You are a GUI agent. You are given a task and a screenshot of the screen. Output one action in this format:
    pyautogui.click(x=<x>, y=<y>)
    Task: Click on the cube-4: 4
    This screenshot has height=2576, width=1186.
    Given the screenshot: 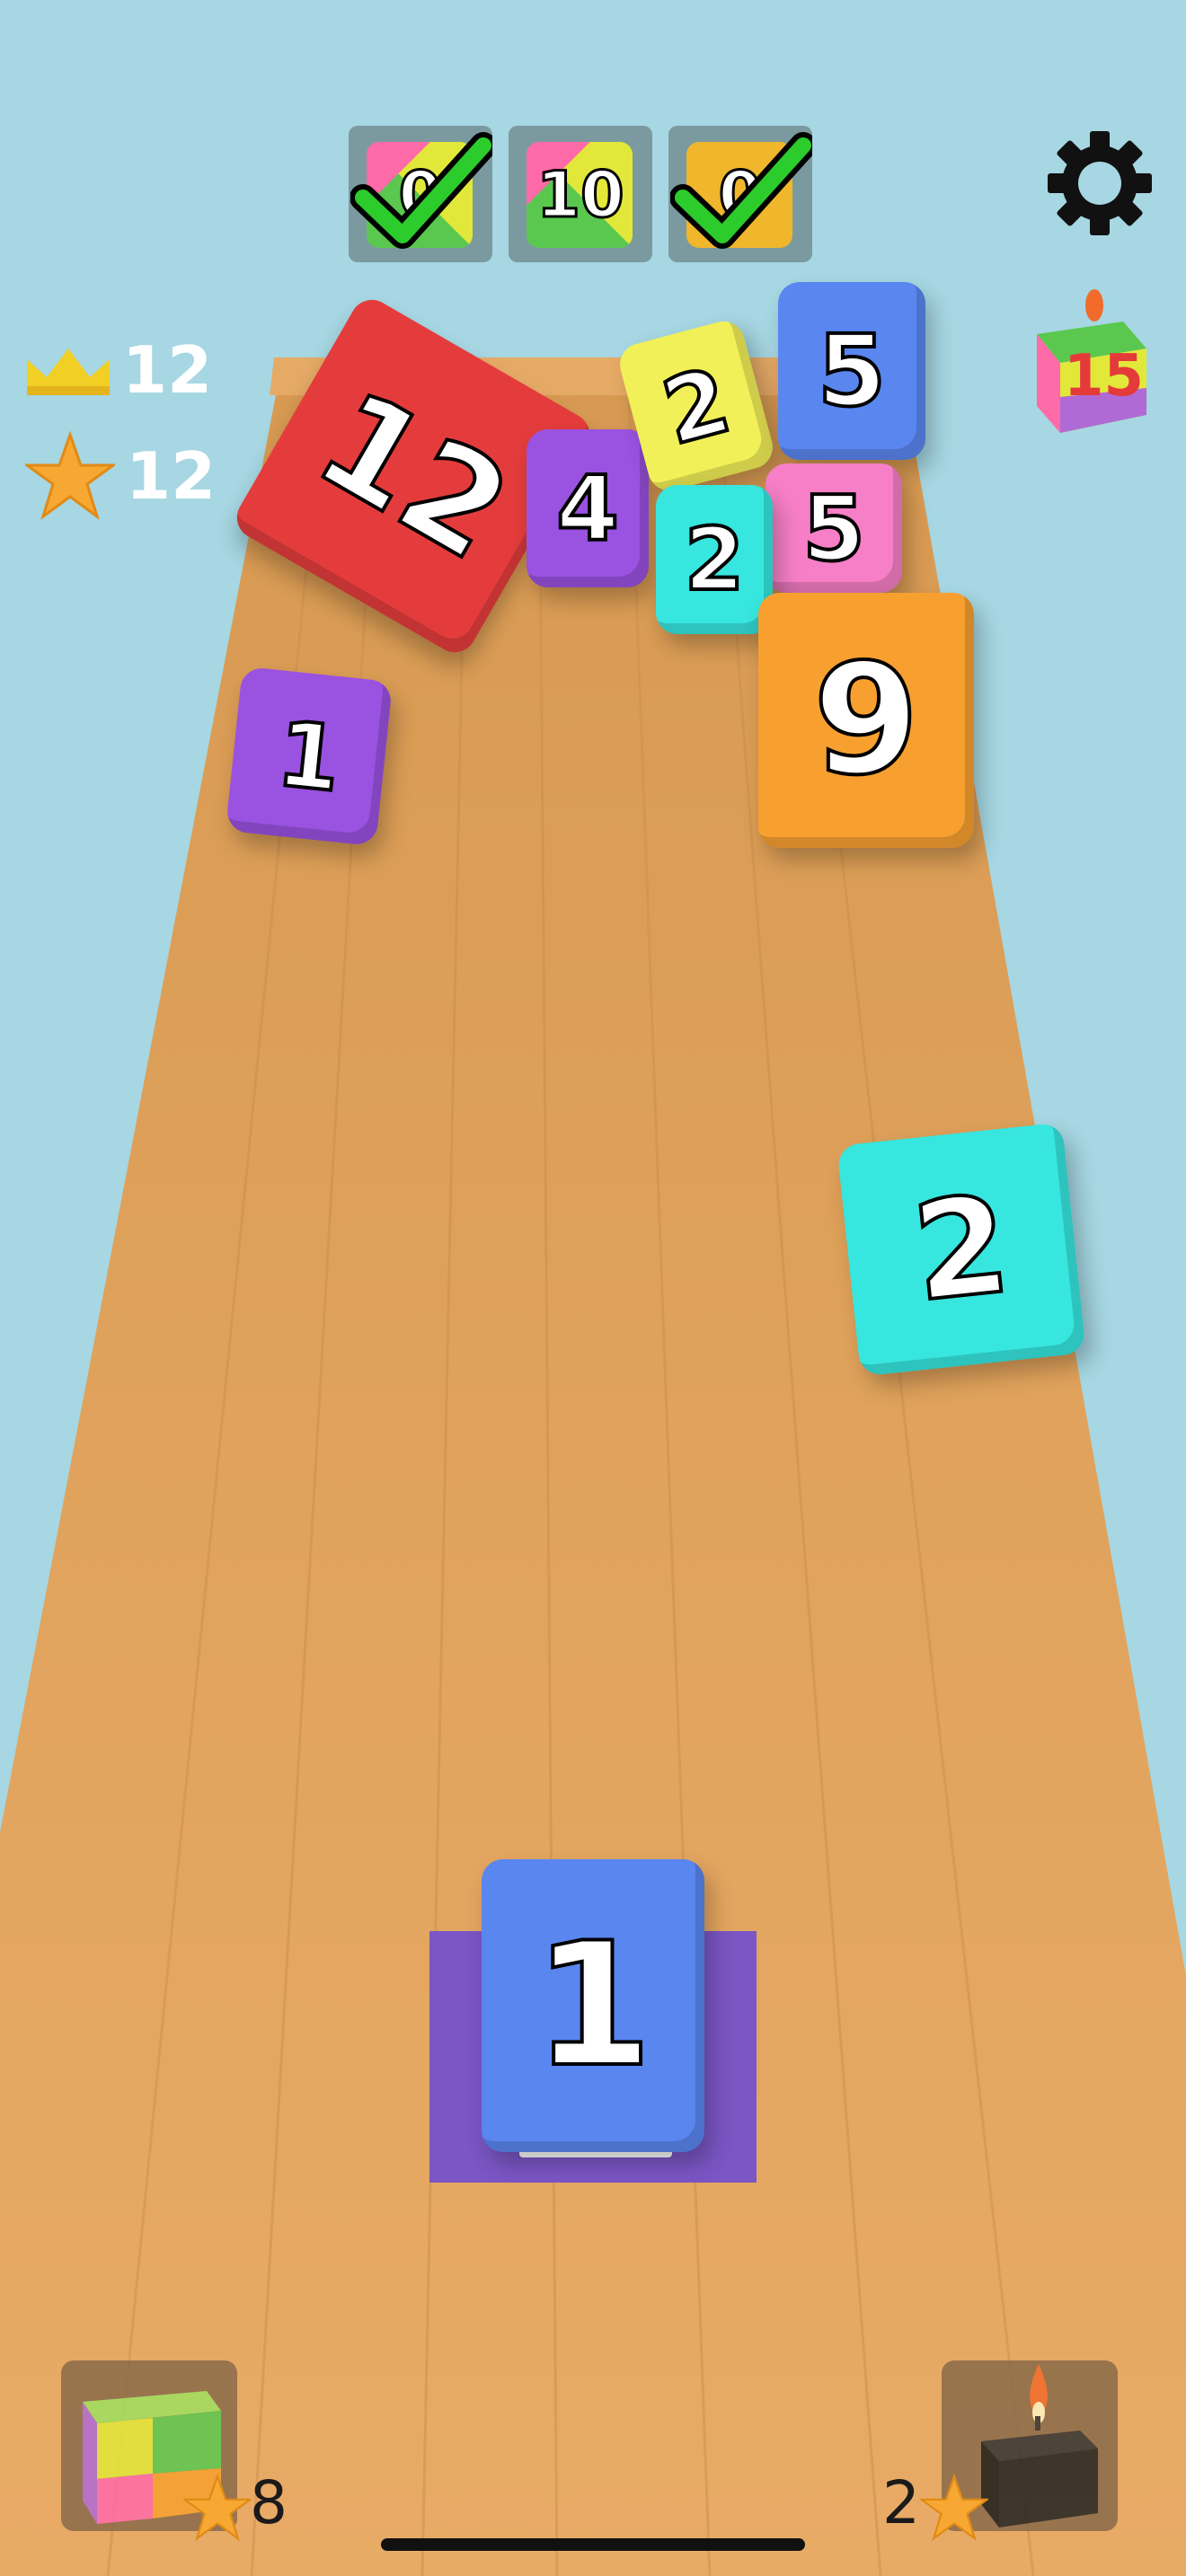 What is the action you would take?
    pyautogui.click(x=588, y=508)
    